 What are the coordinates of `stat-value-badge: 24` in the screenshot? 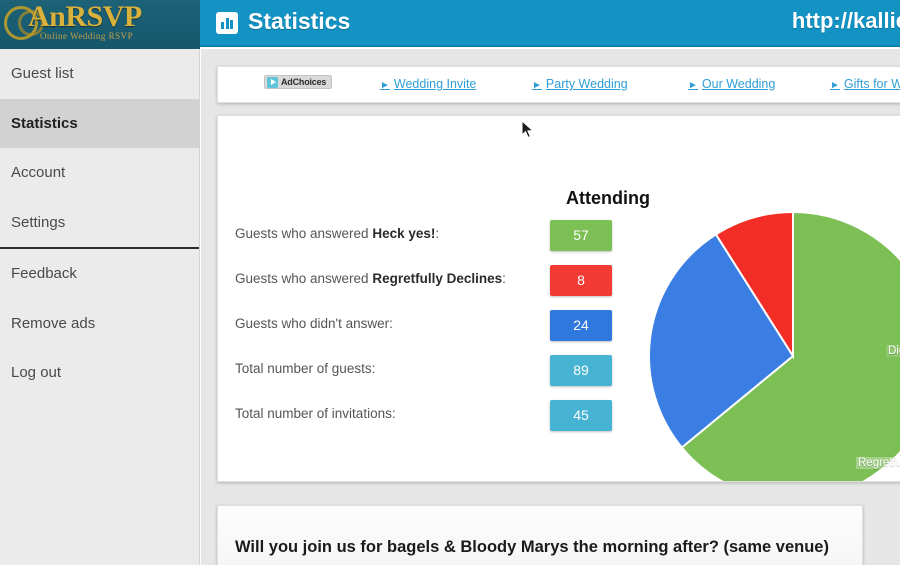 It's located at (581, 325).